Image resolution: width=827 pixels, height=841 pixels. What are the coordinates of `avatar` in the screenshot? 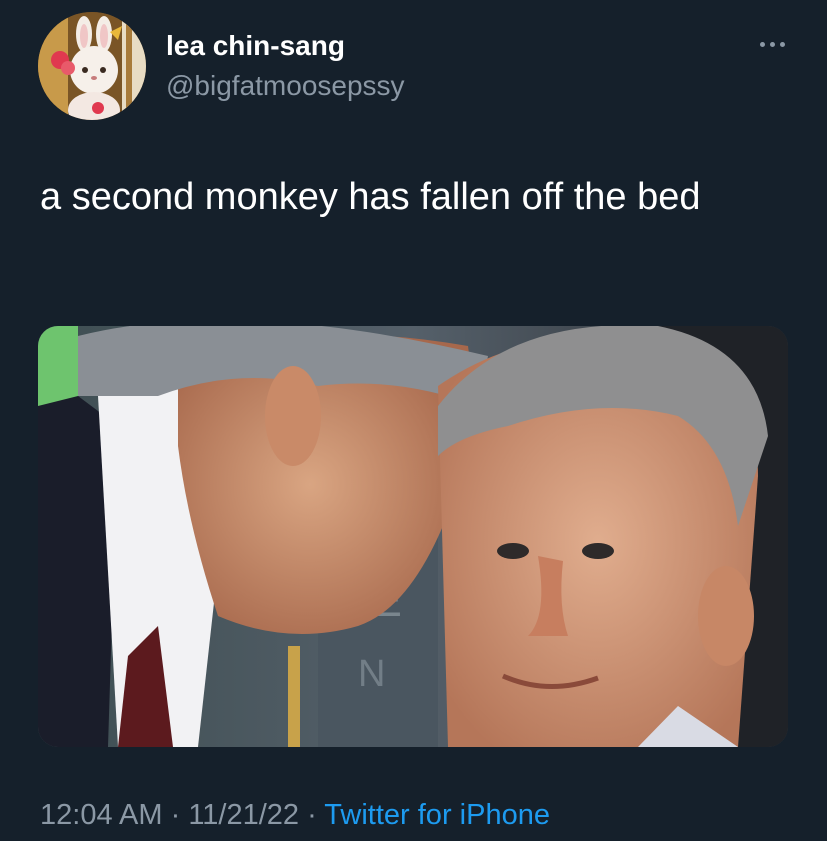 It's located at (92, 66).